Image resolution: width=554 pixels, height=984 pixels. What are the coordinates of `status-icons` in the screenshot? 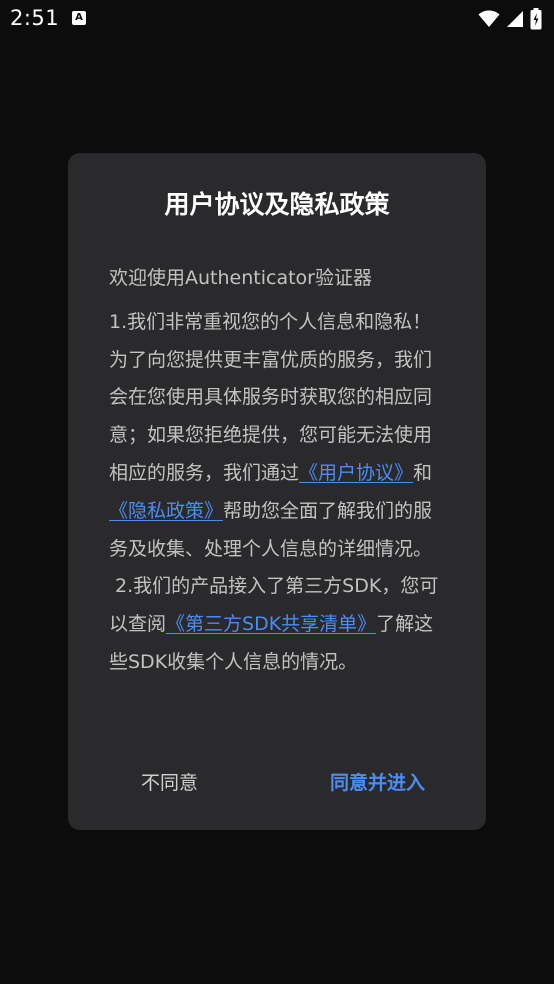 It's located at (510, 19).